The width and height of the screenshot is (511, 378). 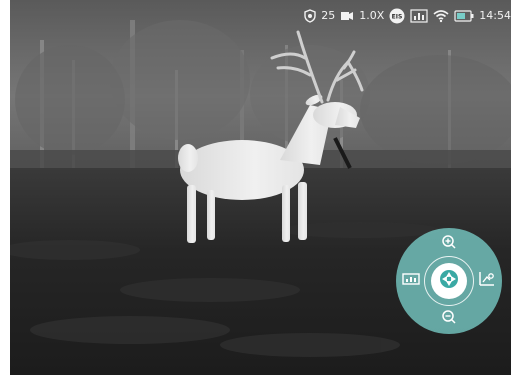 What do you see at coordinates (407, 16) in the screenshot?
I see `status-bar: 25 1.0X EIS 14:54` at bounding box center [407, 16].